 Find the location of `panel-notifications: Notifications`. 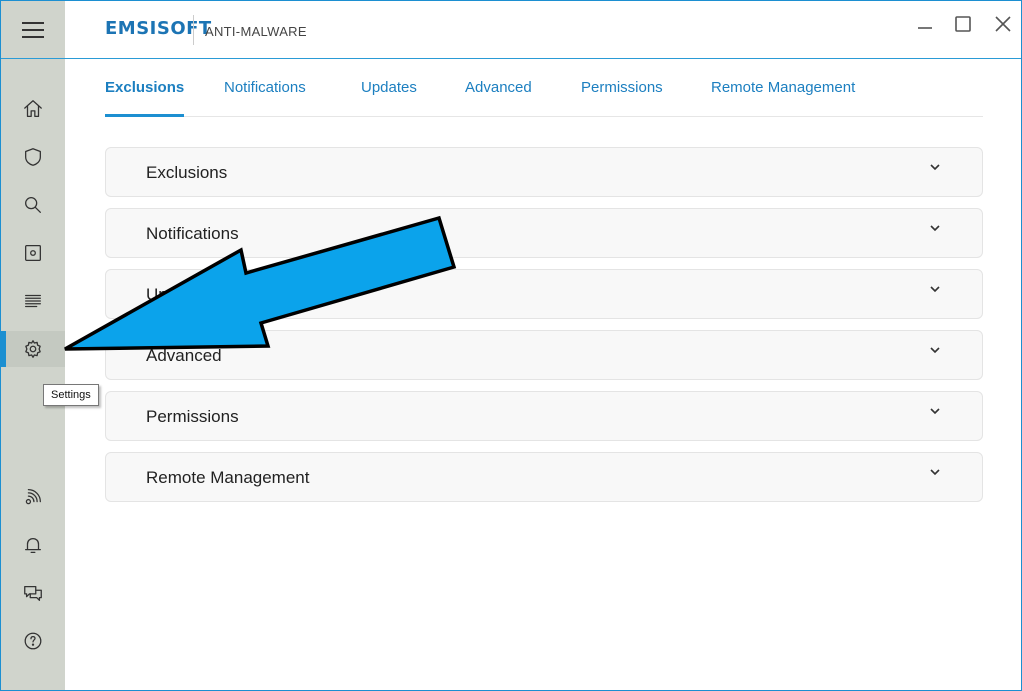

panel-notifications: Notifications is located at coordinates (544, 233).